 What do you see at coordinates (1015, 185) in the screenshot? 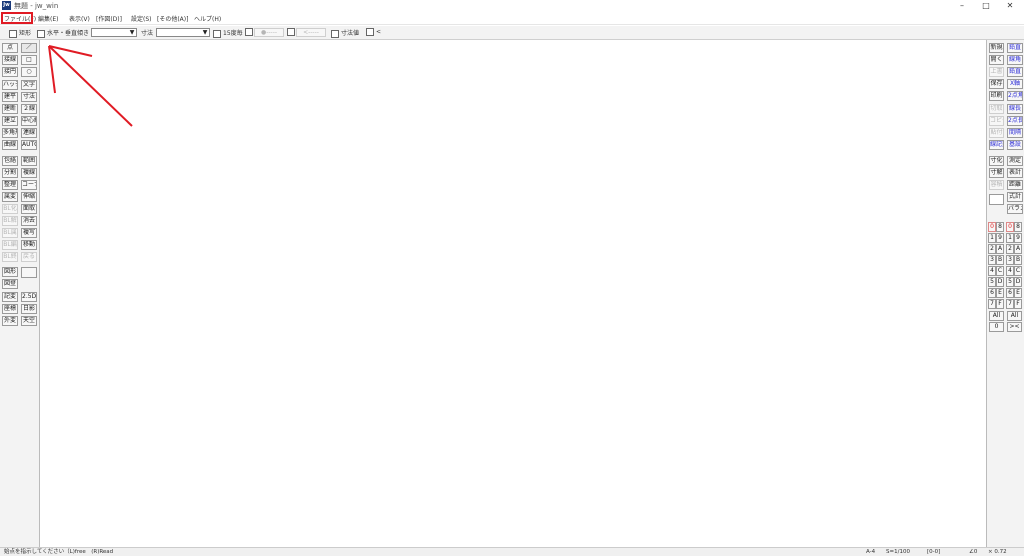
I see `btn-distance: 距離` at bounding box center [1015, 185].